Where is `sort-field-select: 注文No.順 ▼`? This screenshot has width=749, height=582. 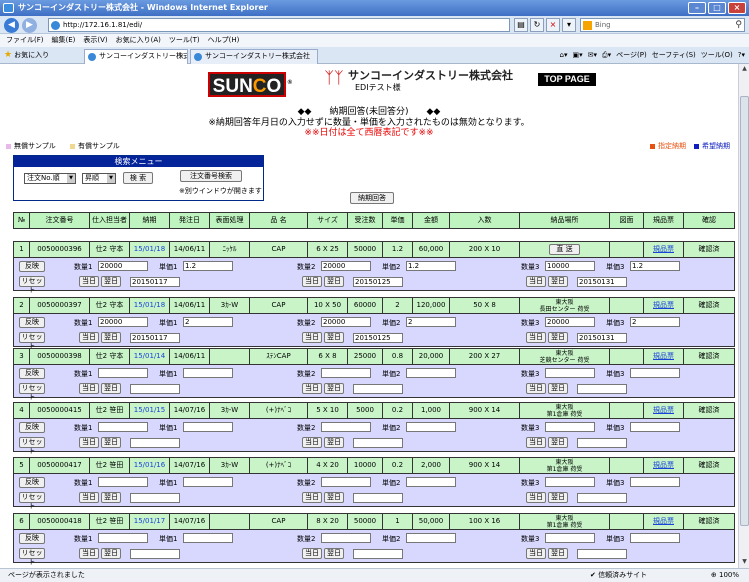
sort-field-select: 注文No.順 ▼ is located at coordinates (50, 178).